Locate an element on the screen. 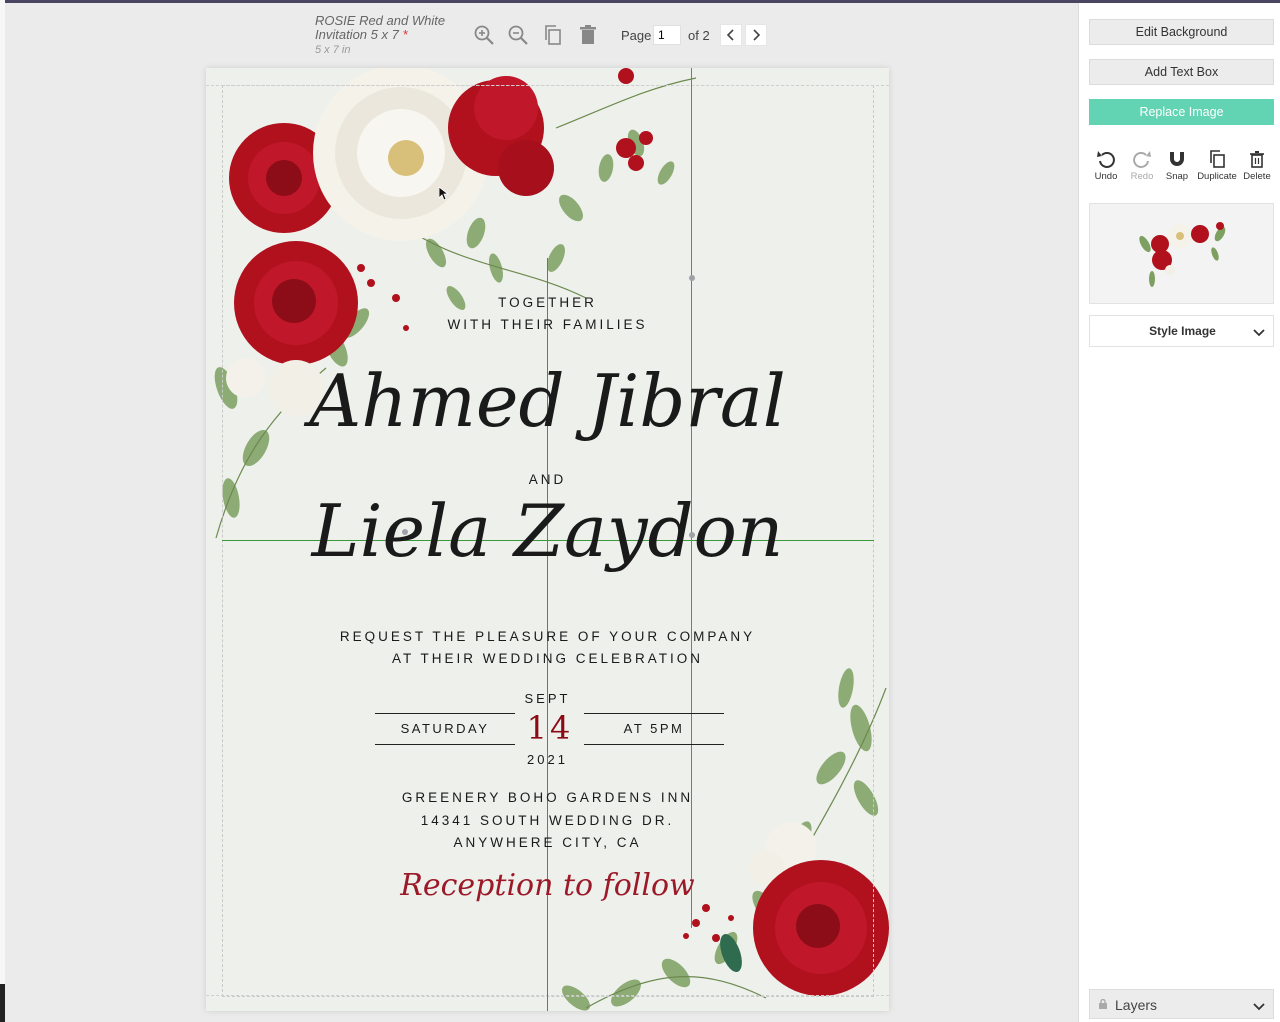  floral-thumbnail is located at coordinates (1182, 254).